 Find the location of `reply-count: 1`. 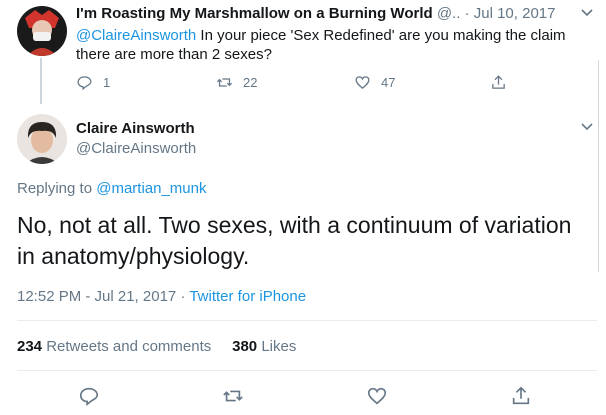

reply-count: 1 is located at coordinates (107, 82).